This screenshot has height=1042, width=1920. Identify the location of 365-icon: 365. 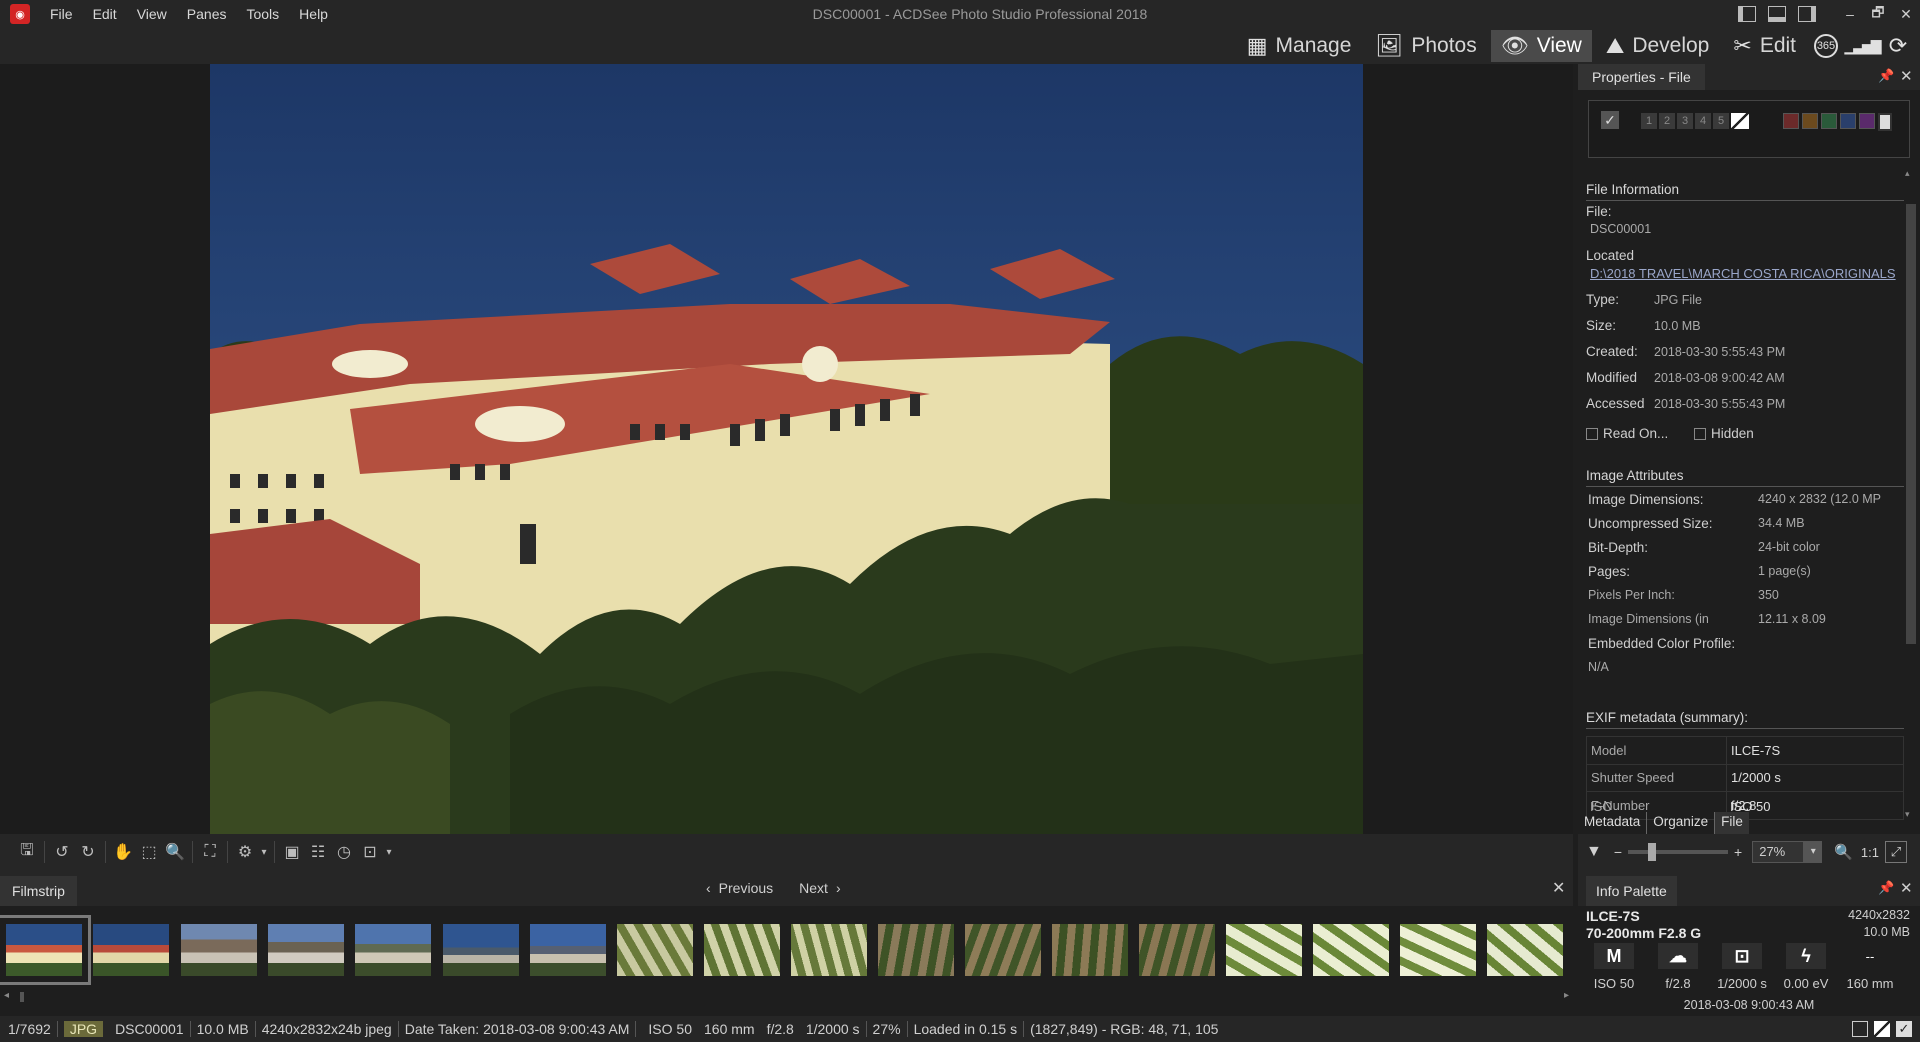
(1826, 46).